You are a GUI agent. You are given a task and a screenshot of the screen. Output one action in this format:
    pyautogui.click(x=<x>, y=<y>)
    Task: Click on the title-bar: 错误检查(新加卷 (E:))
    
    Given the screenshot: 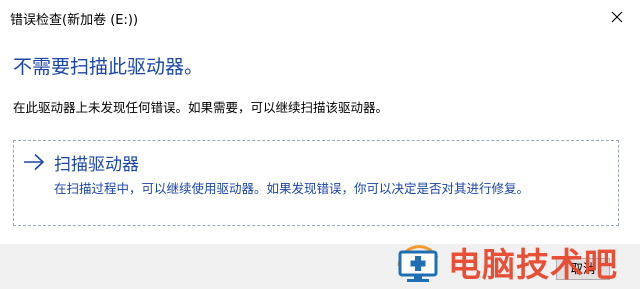 What is the action you would take?
    pyautogui.click(x=320, y=17)
    